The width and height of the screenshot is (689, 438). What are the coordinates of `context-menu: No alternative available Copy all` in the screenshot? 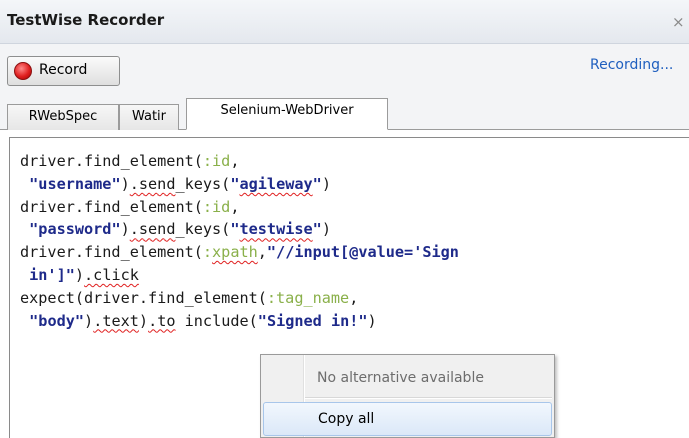 It's located at (407, 396).